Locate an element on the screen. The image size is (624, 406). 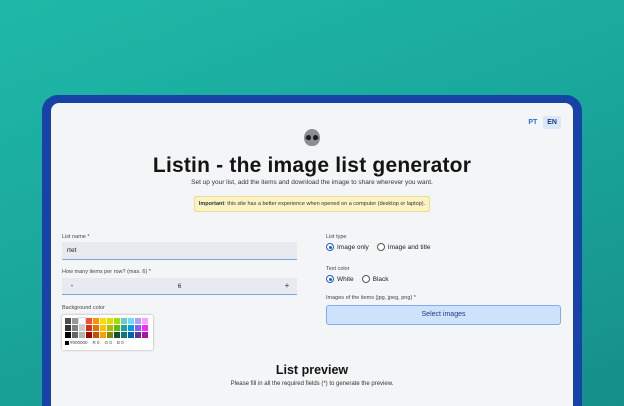
list-type-options: Image only Image and title is located at coordinates (378, 247).